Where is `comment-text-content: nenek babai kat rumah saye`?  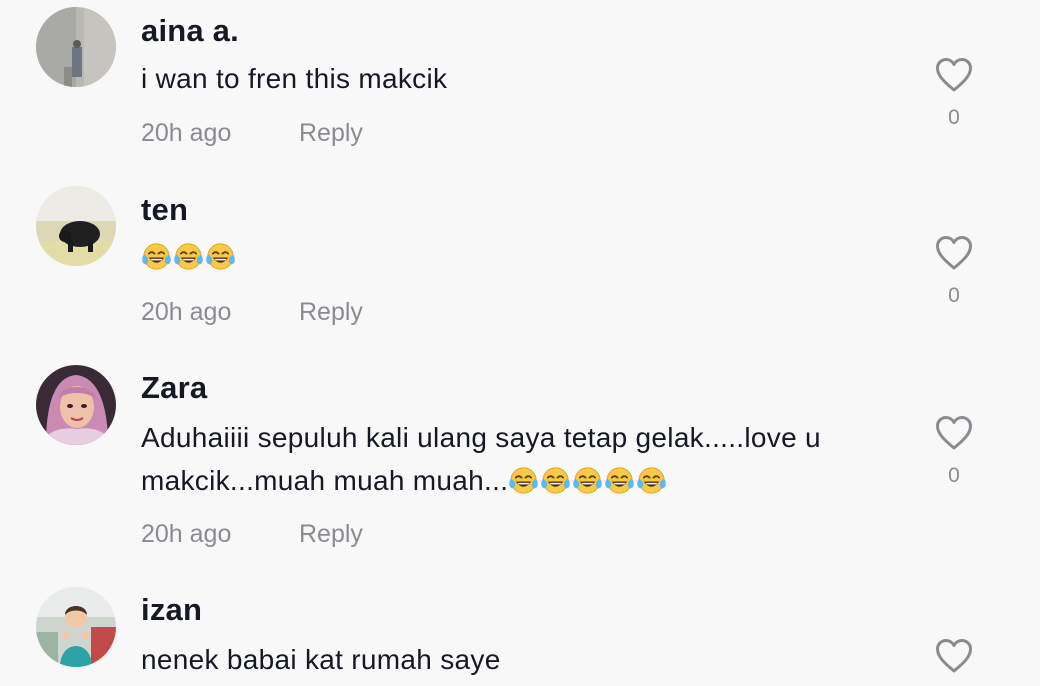
comment-text-content: nenek babai kat rumah saye is located at coordinates (321, 659).